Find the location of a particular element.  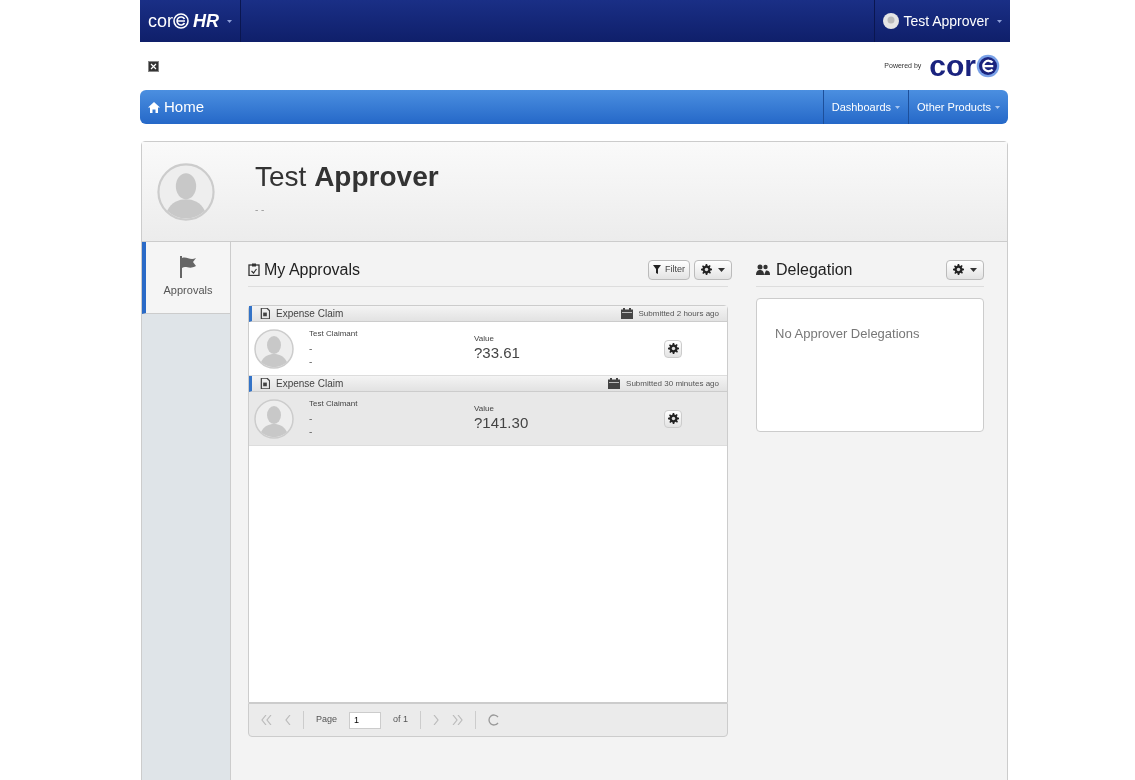

close-icon is located at coordinates (153, 66).